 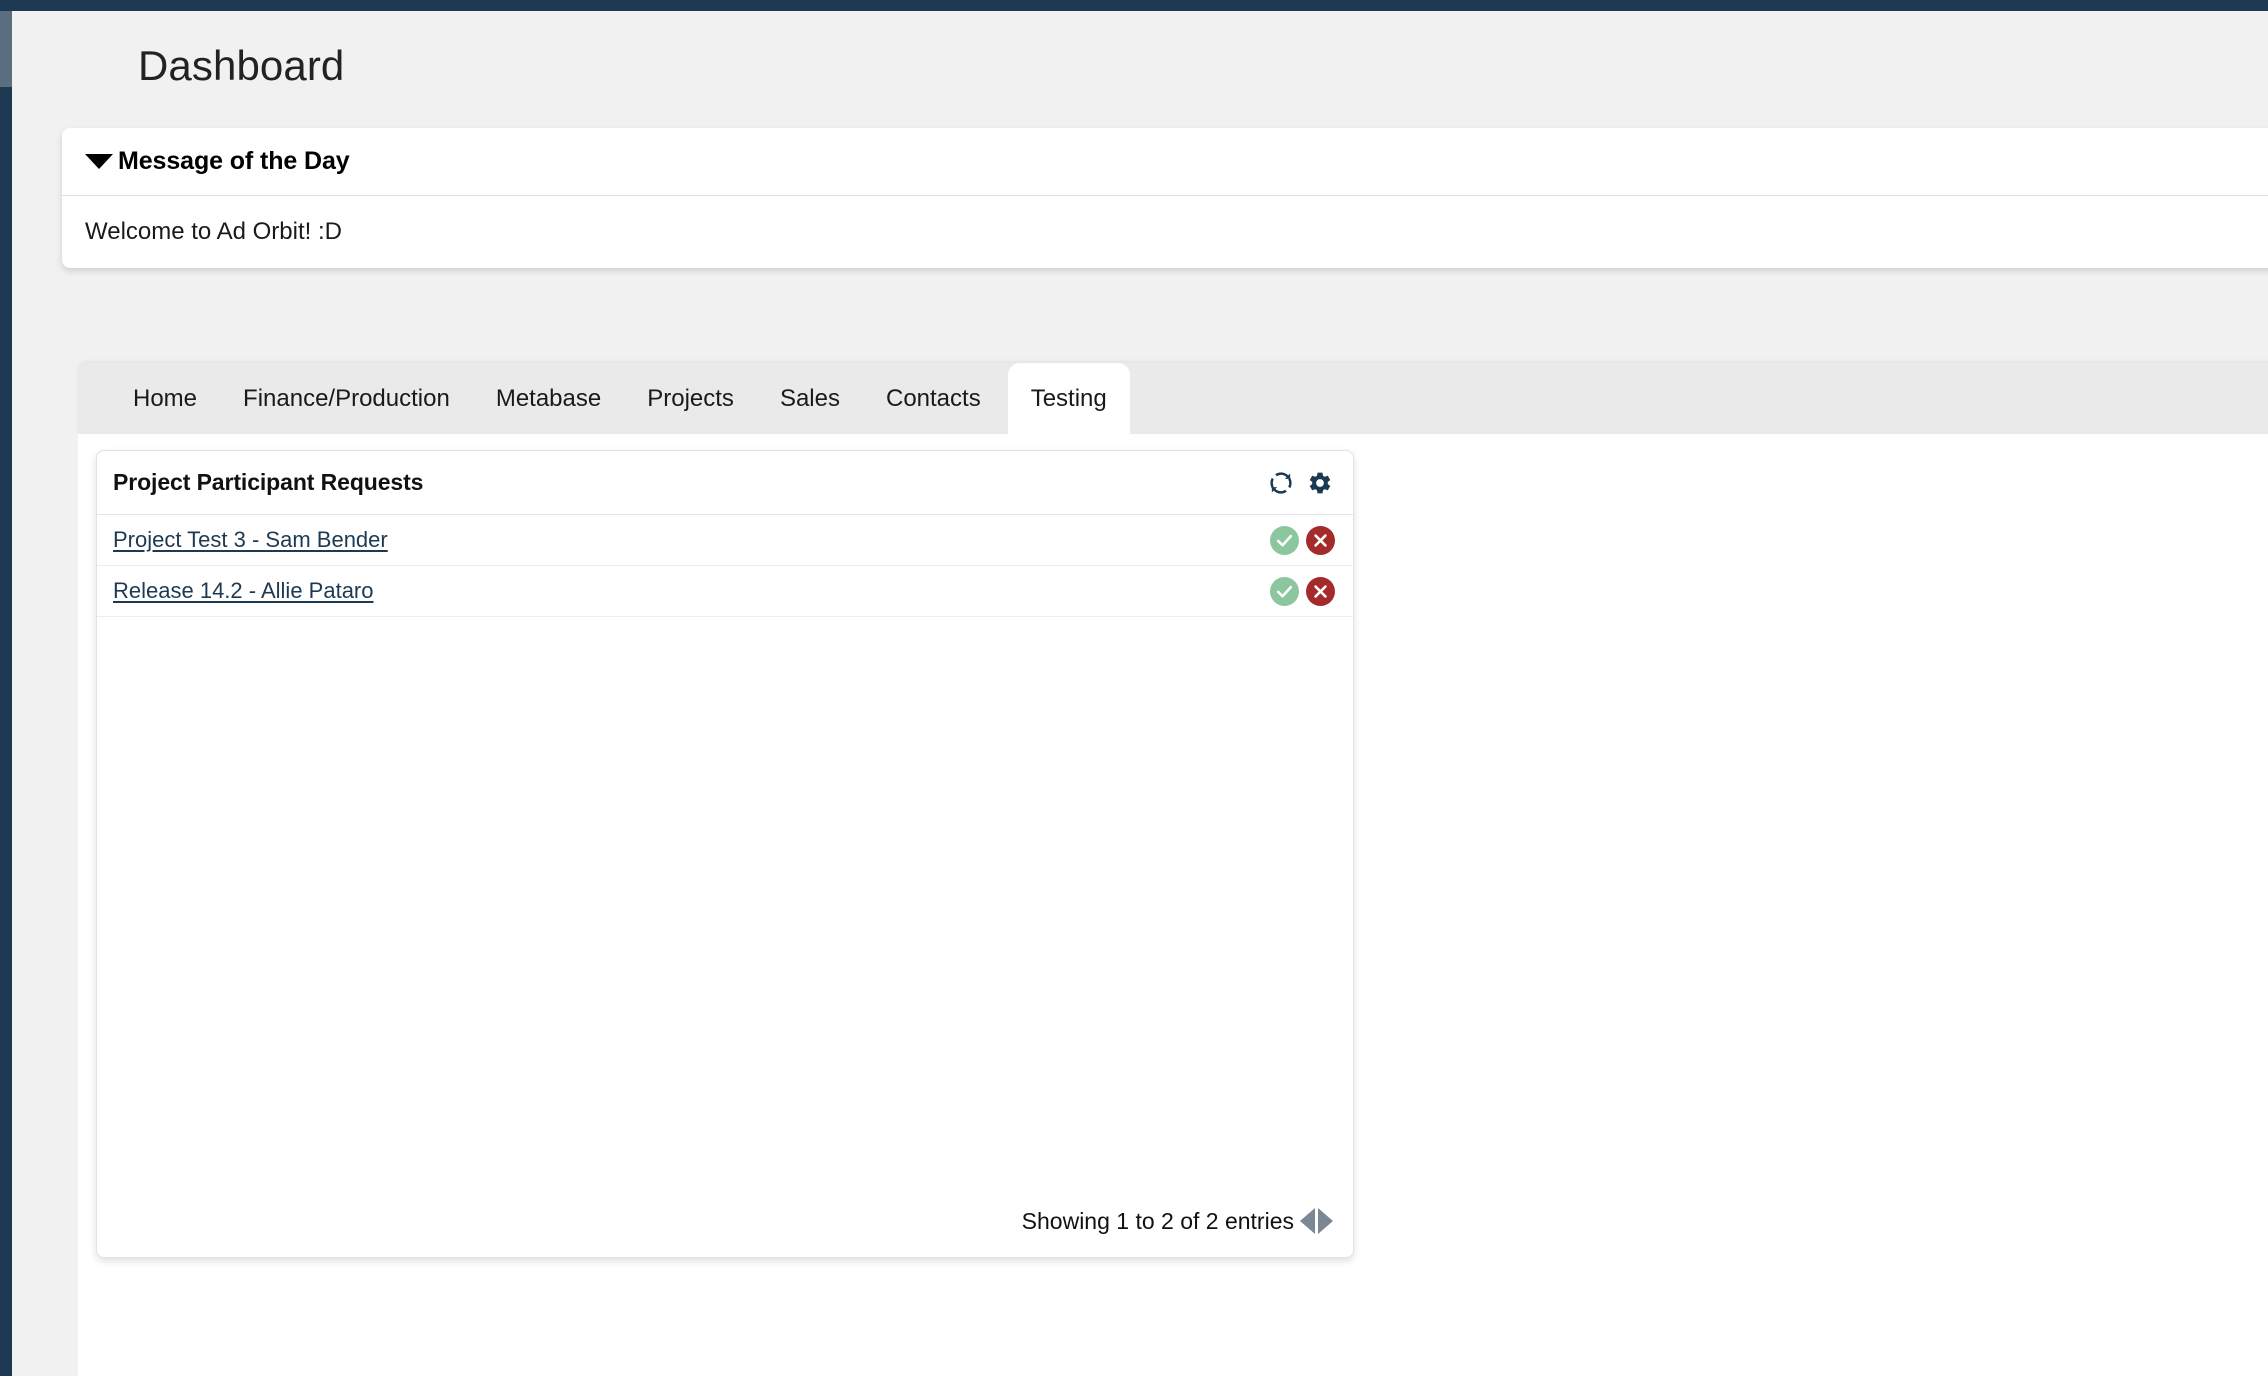 I want to click on message-of-the-day-title: Message of the Day, so click(x=234, y=161).